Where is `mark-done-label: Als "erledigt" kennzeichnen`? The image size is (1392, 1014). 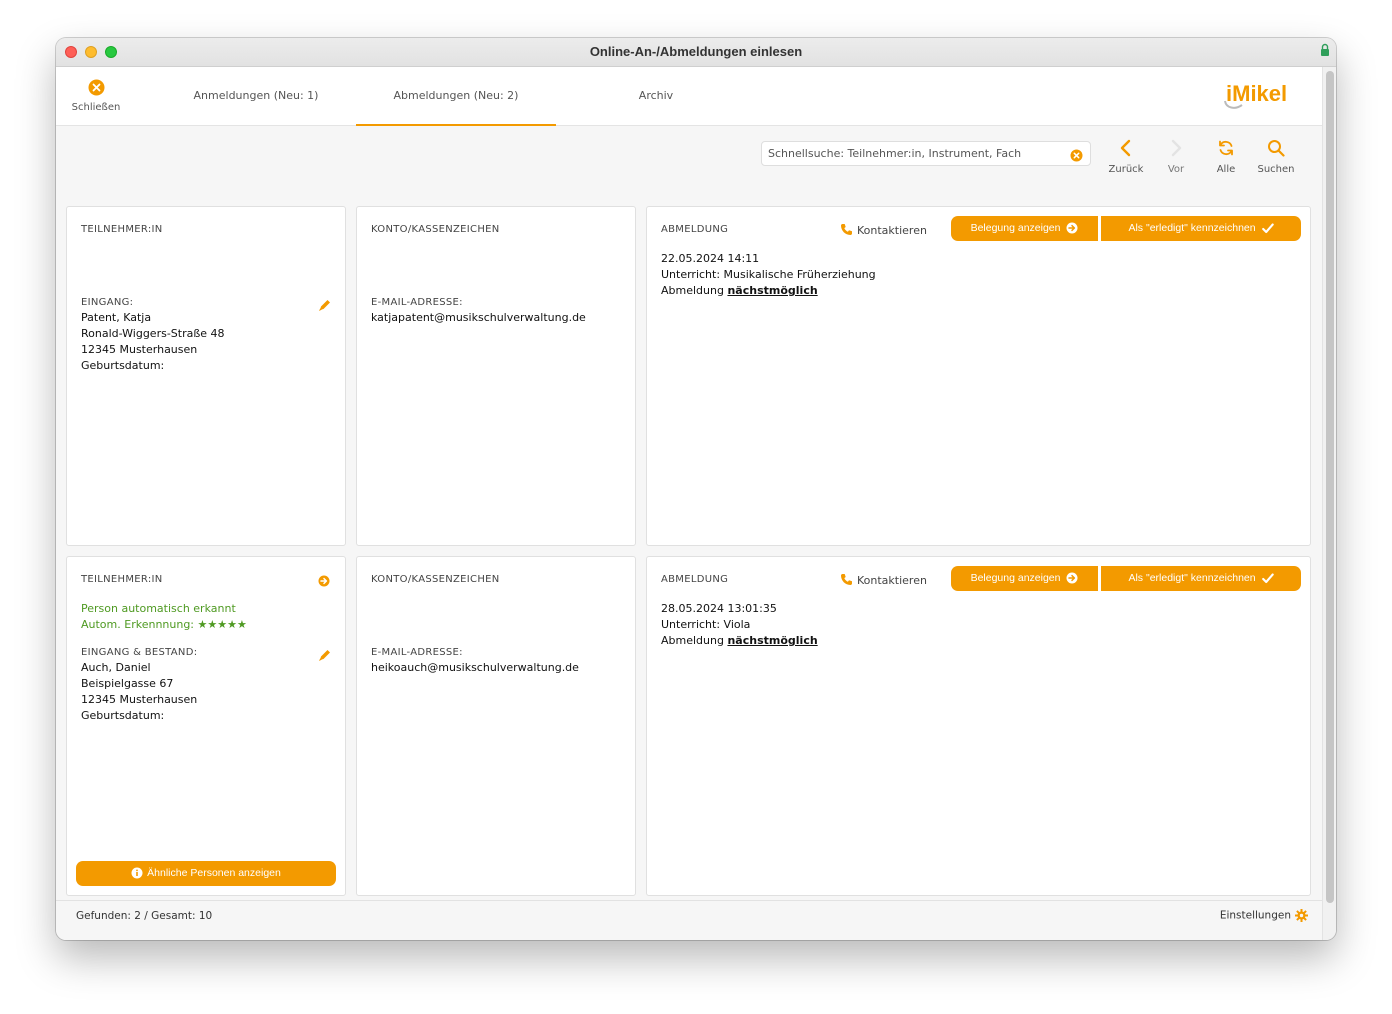 mark-done-label: Als "erledigt" kennzeichnen is located at coordinates (1192, 578).